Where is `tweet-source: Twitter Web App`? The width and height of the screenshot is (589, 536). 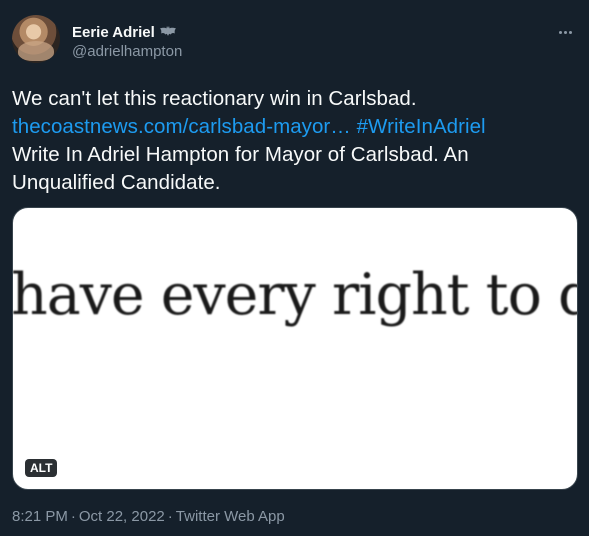 tweet-source: Twitter Web App is located at coordinates (230, 516).